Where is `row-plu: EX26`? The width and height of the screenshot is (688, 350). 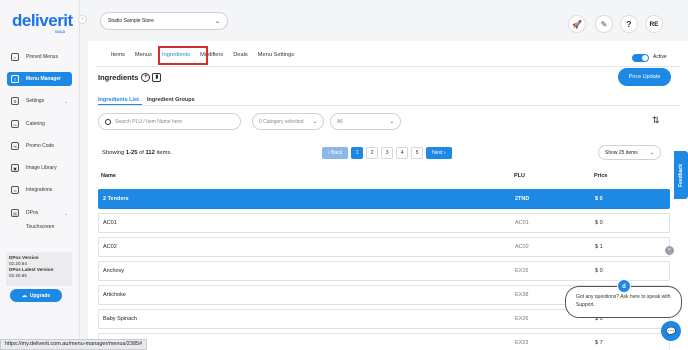
row-plu: EX26 is located at coordinates (522, 319).